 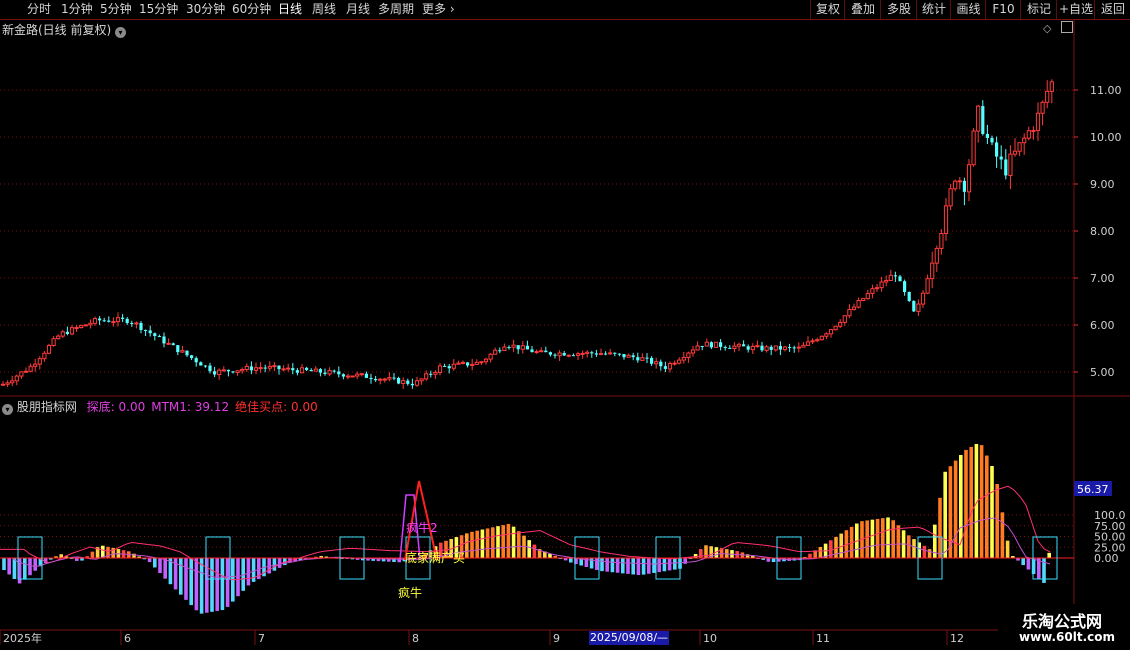 What do you see at coordinates (556, 638) in the screenshot?
I see `x-label: 9` at bounding box center [556, 638].